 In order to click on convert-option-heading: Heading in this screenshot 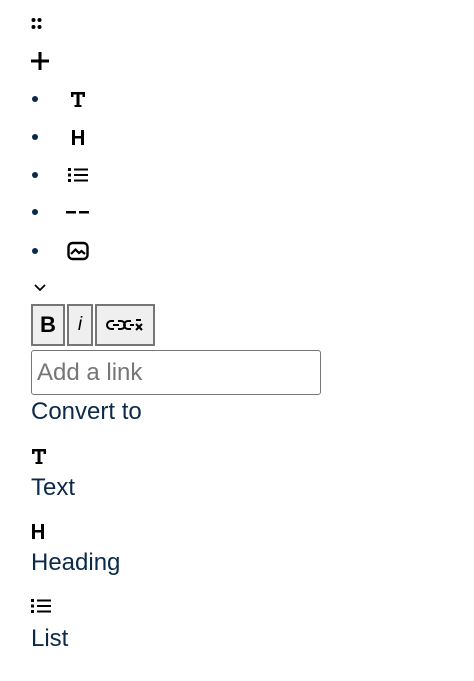, I will do `click(75, 563)`.